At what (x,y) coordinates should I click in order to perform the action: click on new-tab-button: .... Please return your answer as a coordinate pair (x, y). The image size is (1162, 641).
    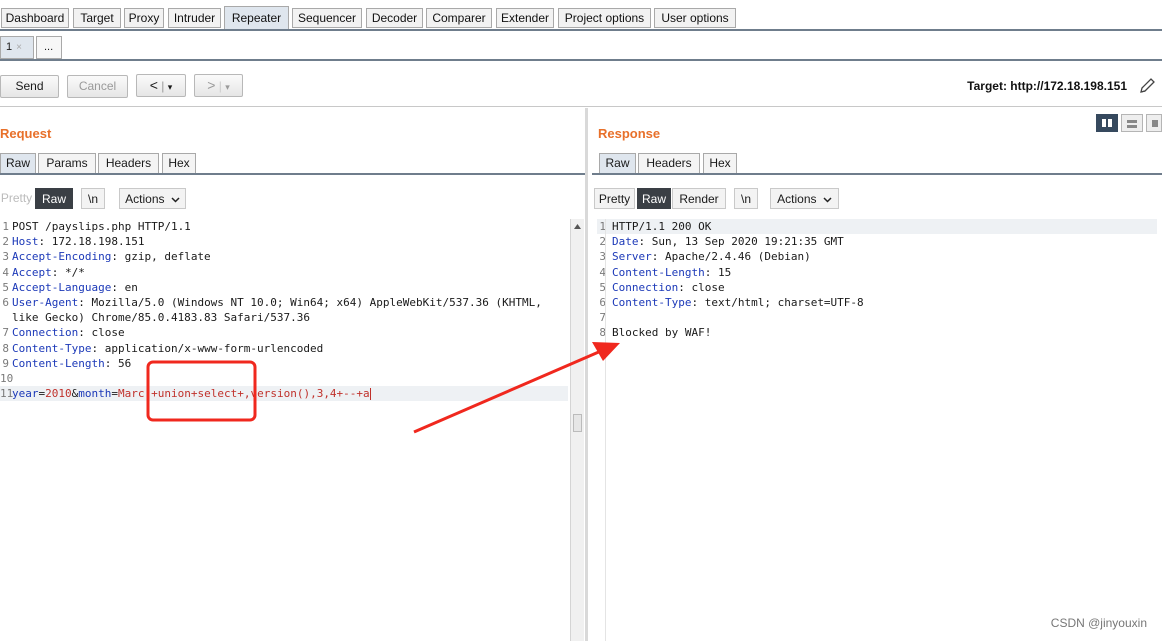
    Looking at the image, I should click on (49, 47).